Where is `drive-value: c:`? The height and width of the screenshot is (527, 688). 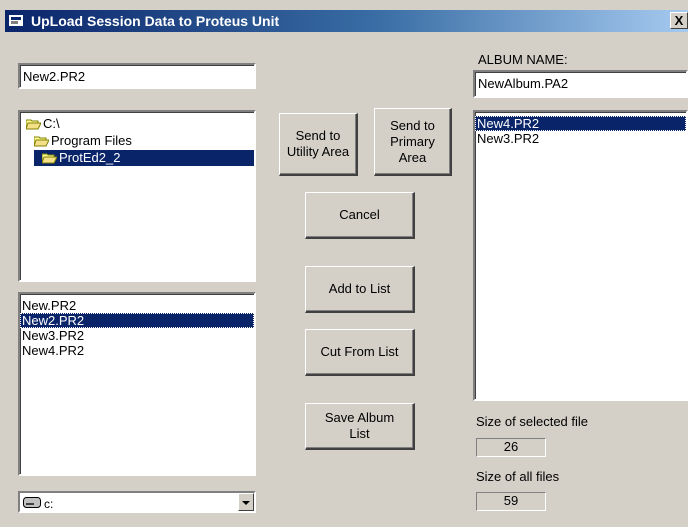
drive-value: c: is located at coordinates (49, 504).